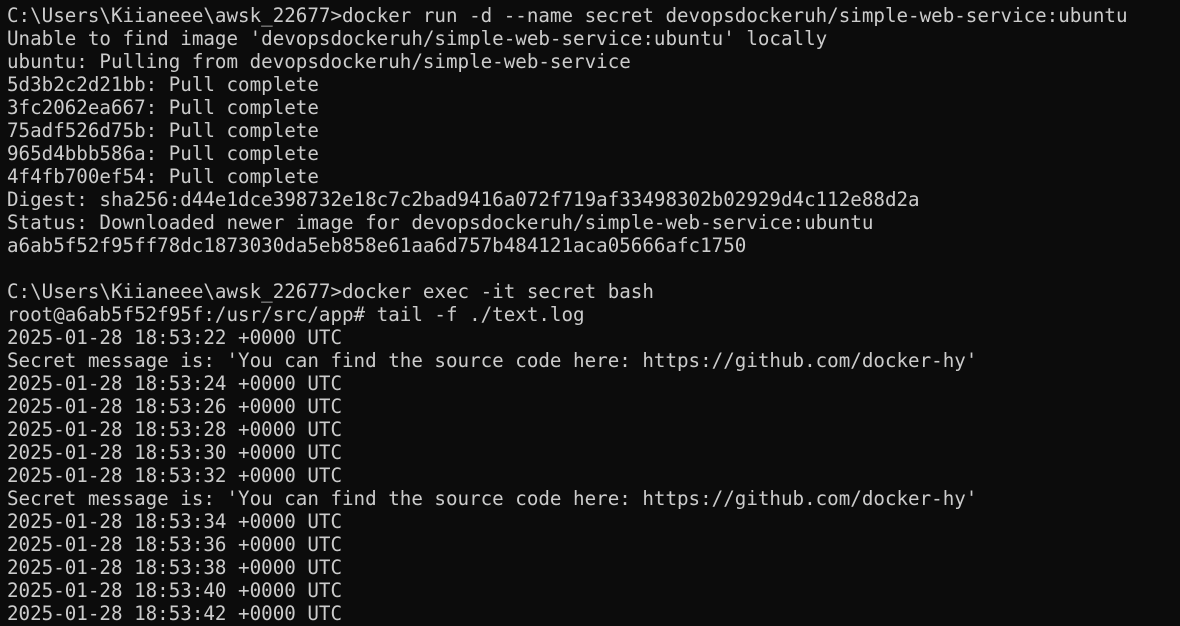  I want to click on terminal-line-log: 2025-01-28 18:53:36 +0000 UTC, so click(175, 544).